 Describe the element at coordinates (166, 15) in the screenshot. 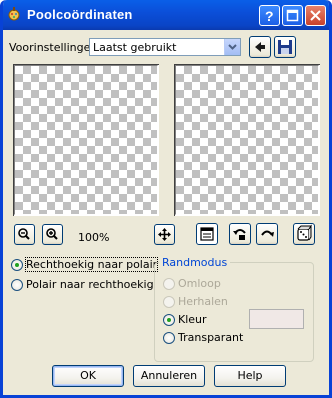

I see `title-bar: Poolcoördinaten ?` at that location.